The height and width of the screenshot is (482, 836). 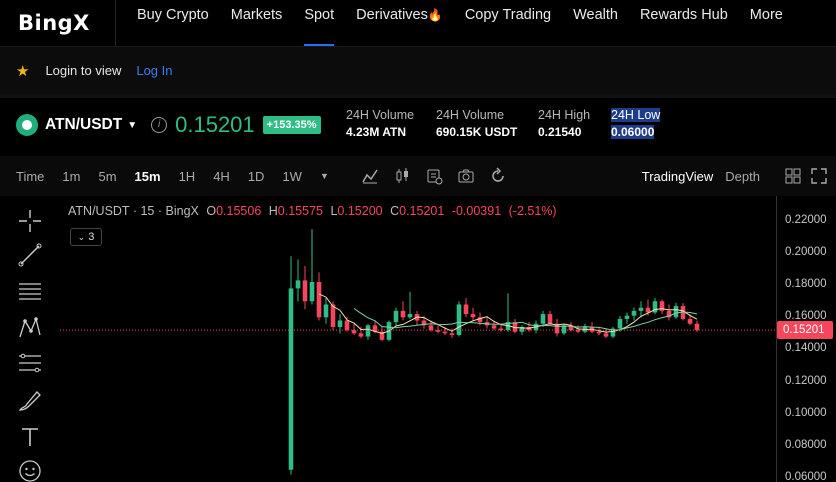 What do you see at coordinates (148, 176) in the screenshot?
I see `timeframe-15m: 15m` at bounding box center [148, 176].